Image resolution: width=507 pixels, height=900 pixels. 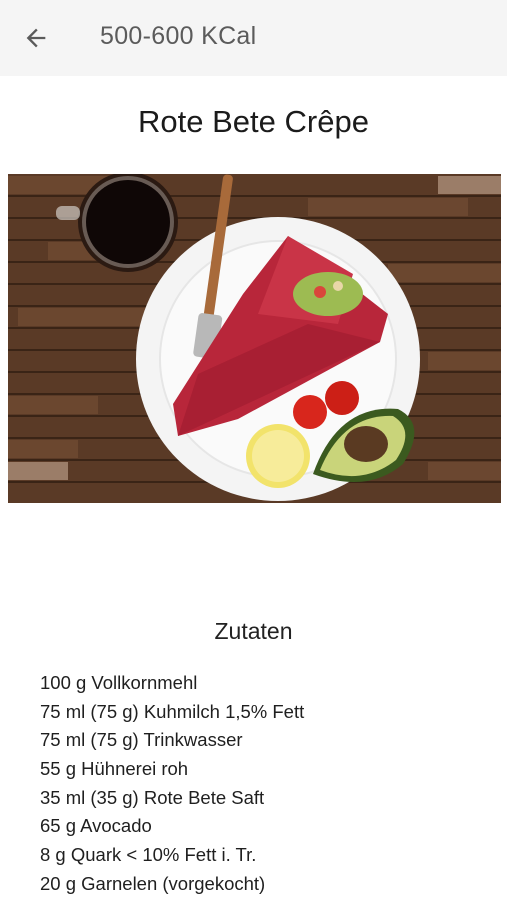 What do you see at coordinates (178, 36) in the screenshot?
I see `appbar-title: 500-600 KCal` at bounding box center [178, 36].